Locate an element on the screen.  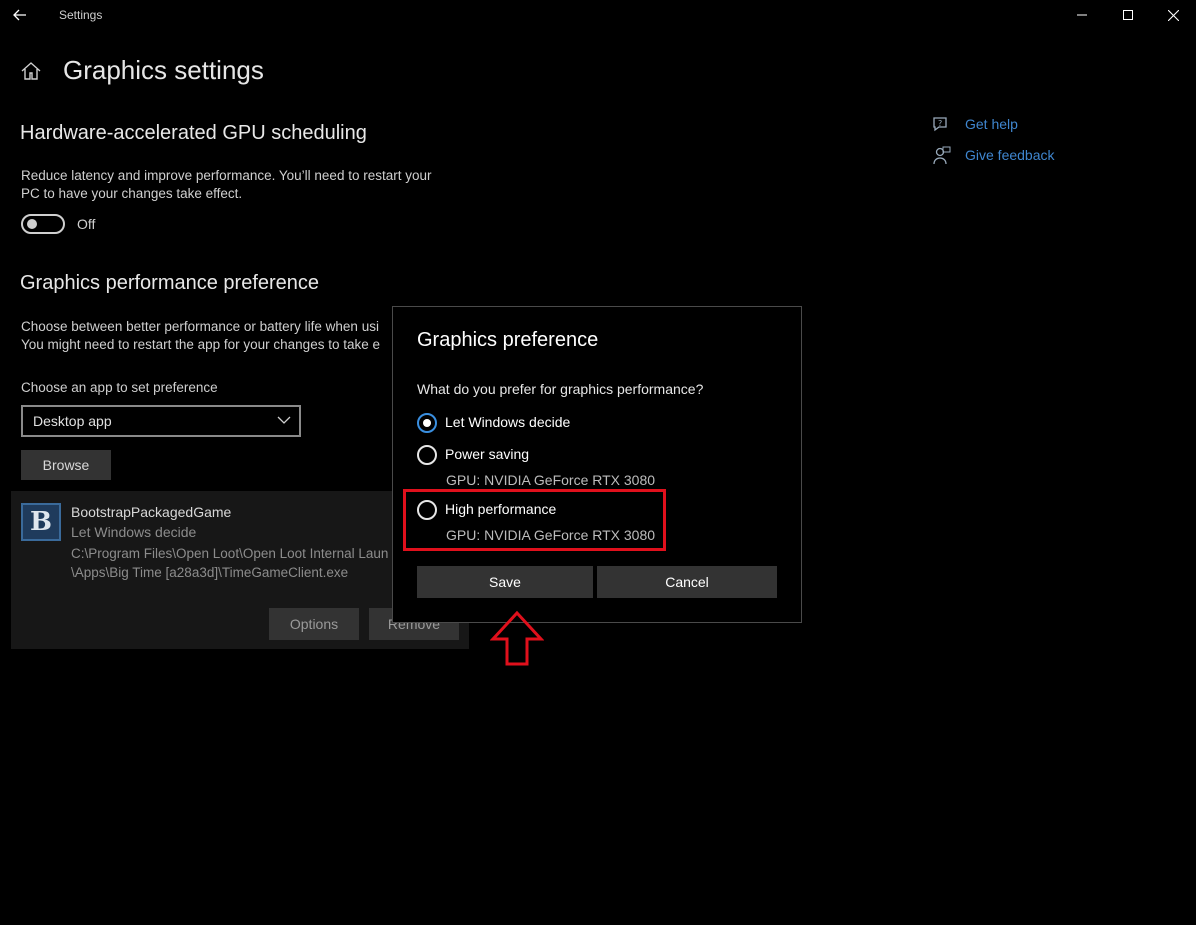
radio-label-let-windows-decide: Let Windows decide is located at coordinates (507, 422).